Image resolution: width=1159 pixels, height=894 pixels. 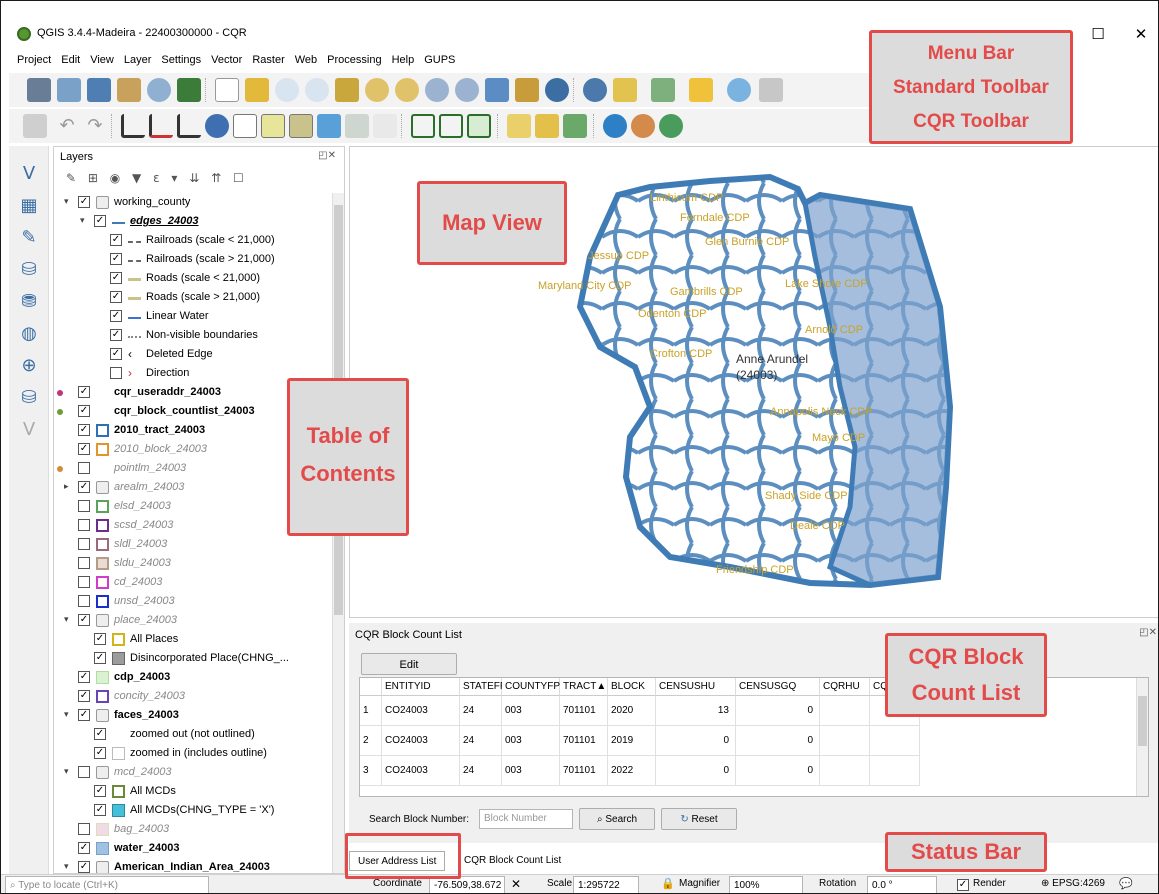 What do you see at coordinates (595, 90) in the screenshot?
I see `identify-features-icon` at bounding box center [595, 90].